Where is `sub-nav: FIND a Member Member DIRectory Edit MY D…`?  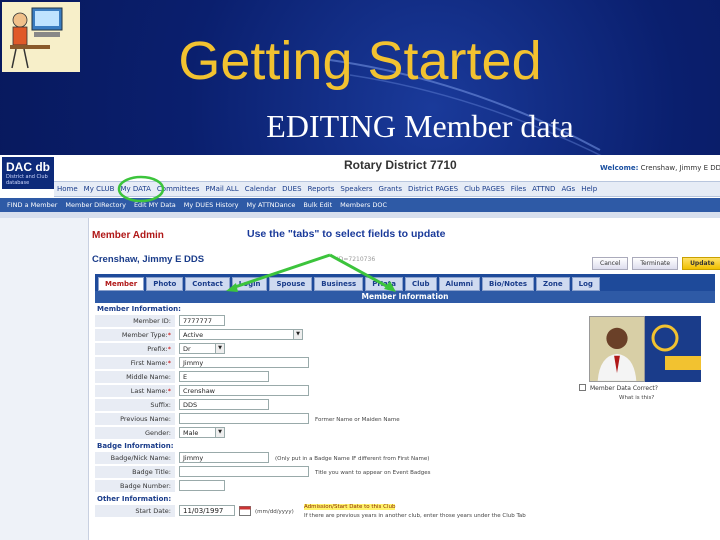
sub-nav: FIND a Member Member DIRectory Edit MY D… is located at coordinates (360, 205).